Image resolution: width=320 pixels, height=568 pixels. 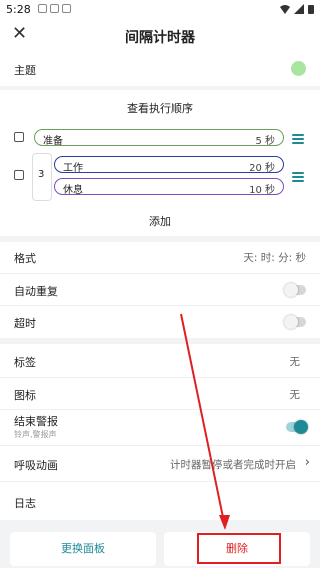 What do you see at coordinates (36, 291) in the screenshot?
I see `autorepeat-label: 自动重复` at bounding box center [36, 291].